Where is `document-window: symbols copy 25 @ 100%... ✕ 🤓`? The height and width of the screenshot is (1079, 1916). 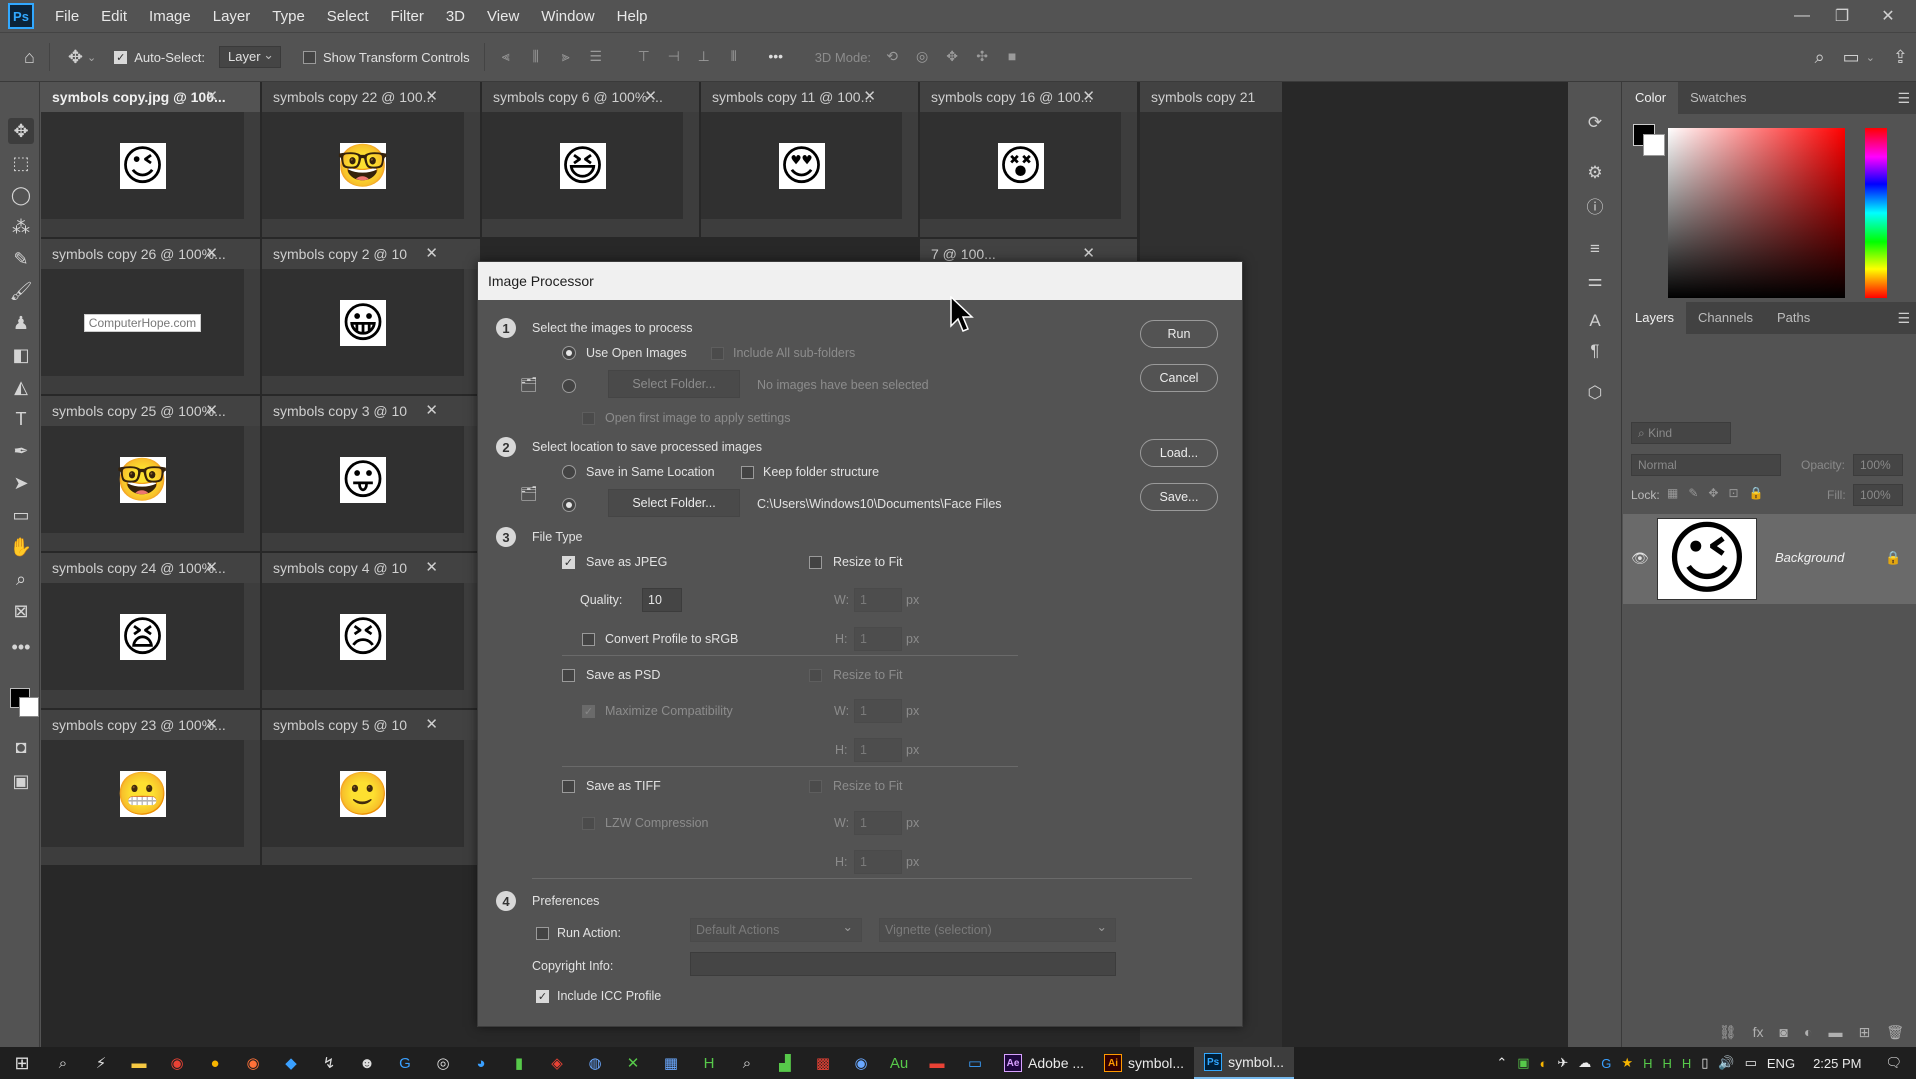 document-window: symbols copy 25 @ 100%... ✕ 🤓 is located at coordinates (150, 473).